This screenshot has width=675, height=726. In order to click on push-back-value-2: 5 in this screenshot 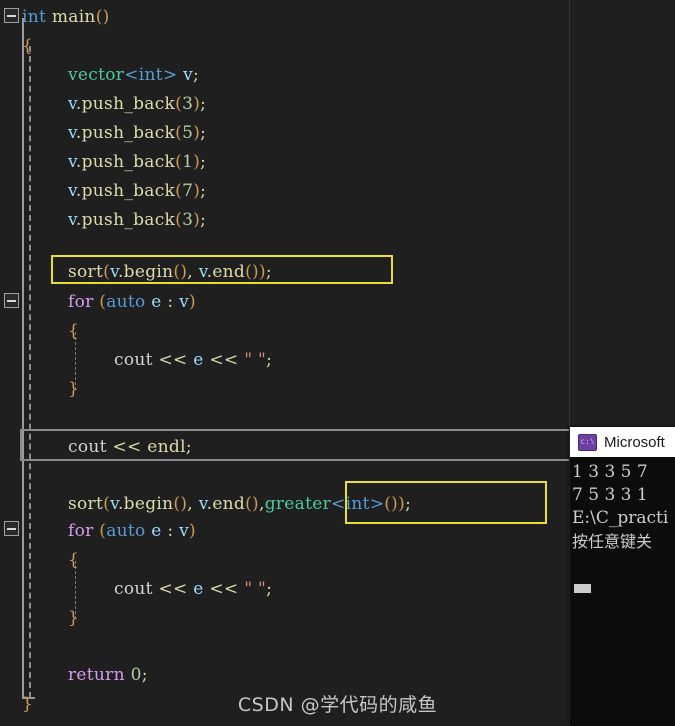, I will do `click(188, 133)`.